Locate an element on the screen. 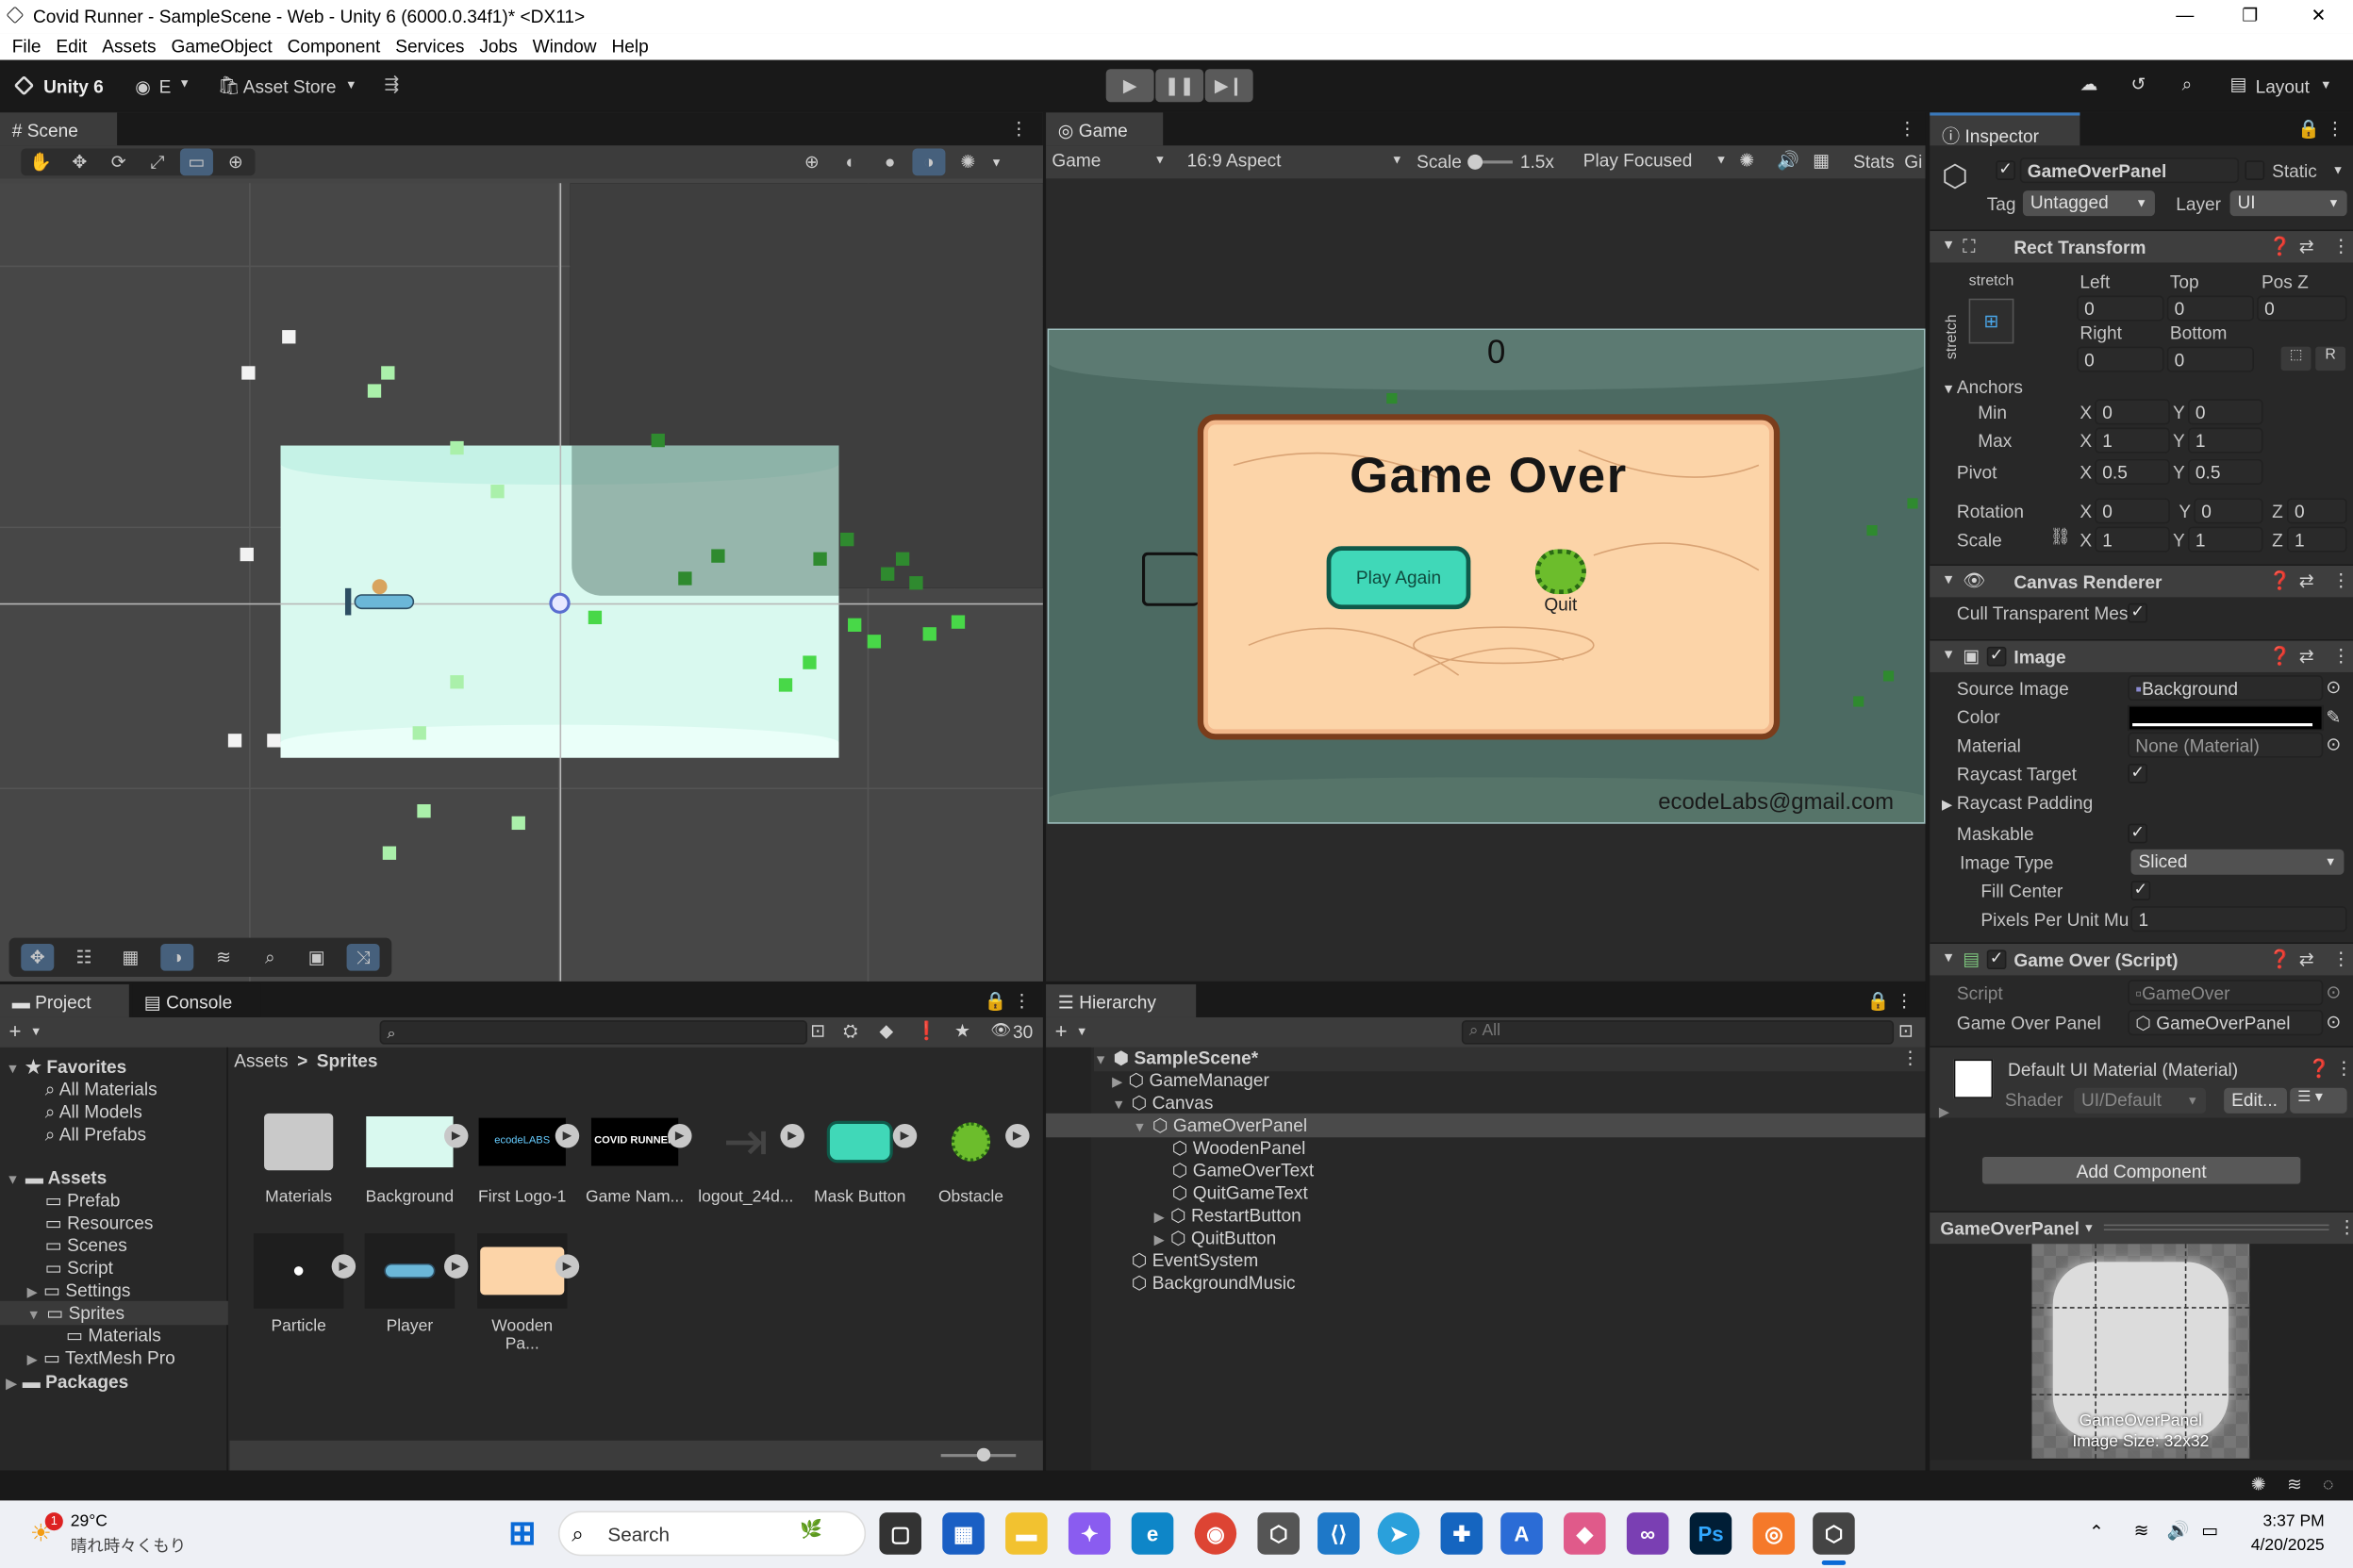 The width and height of the screenshot is (2353, 1568). progress-icon: ◌ is located at coordinates (2328, 1484).